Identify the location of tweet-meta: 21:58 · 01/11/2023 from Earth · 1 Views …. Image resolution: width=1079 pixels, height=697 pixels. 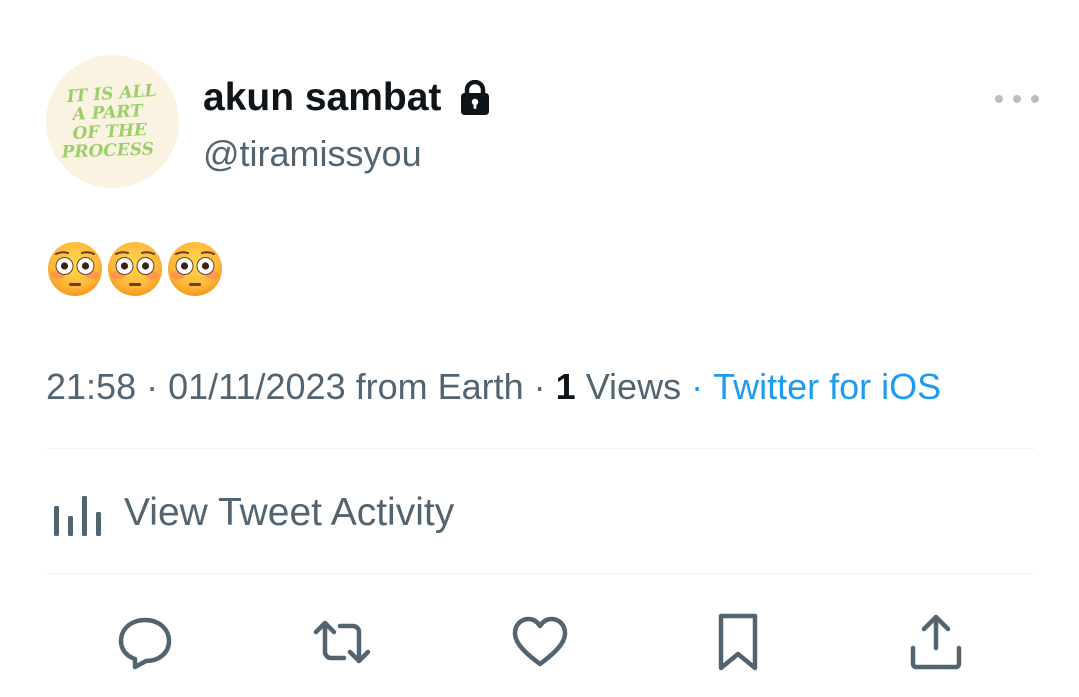
(493, 387).